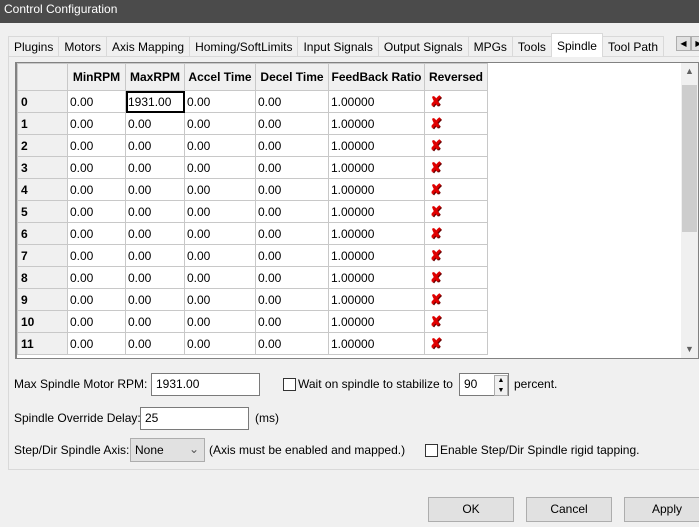  Describe the element at coordinates (42, 343) in the screenshot. I see `row-header: 11` at that location.